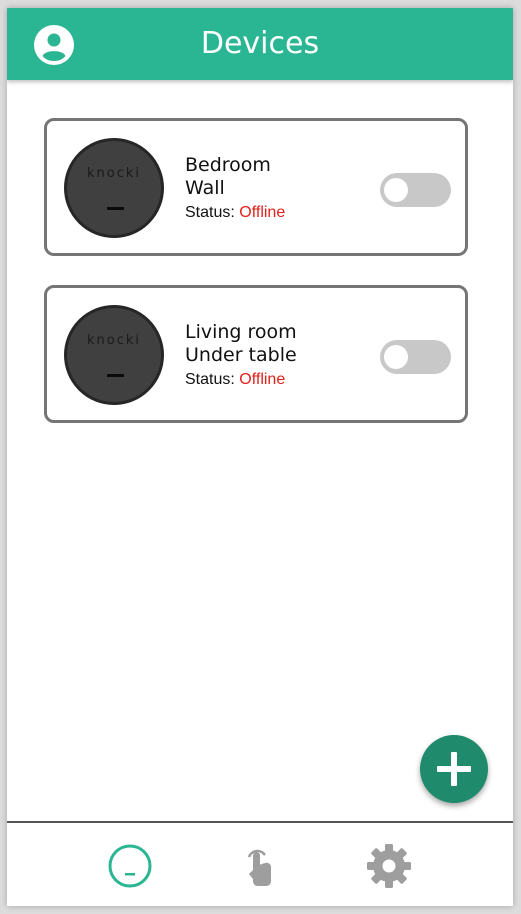  What do you see at coordinates (241, 355) in the screenshot?
I see `device-location: Under table` at bounding box center [241, 355].